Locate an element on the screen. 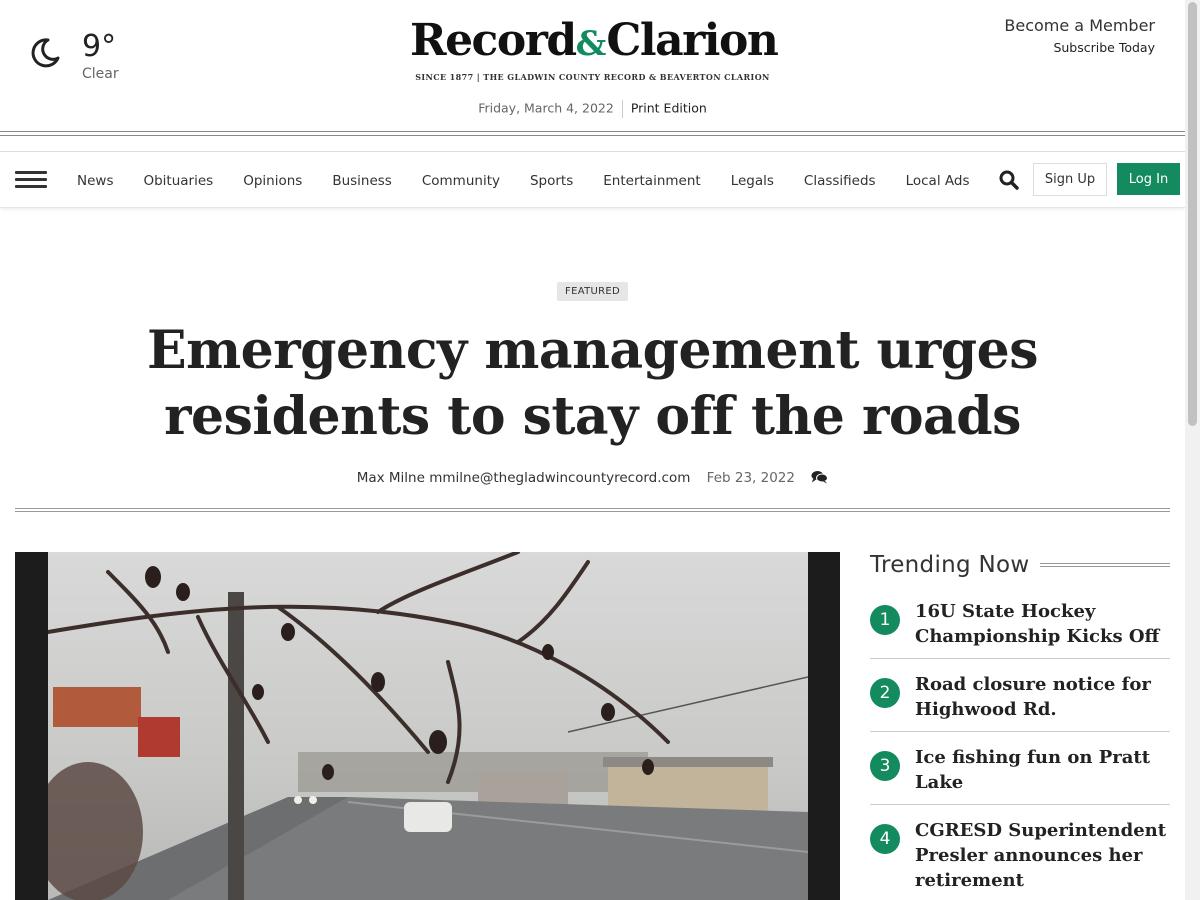  weather-widget: 9° Clear is located at coordinates (73, 56).